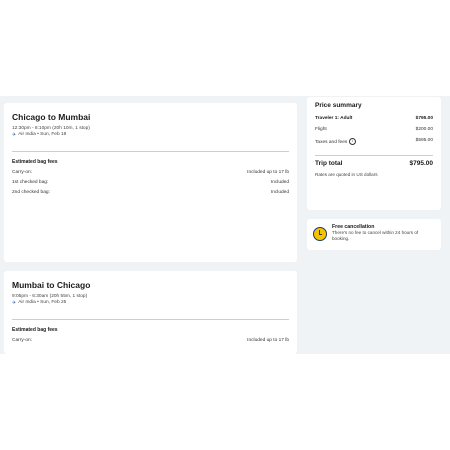 The height and width of the screenshot is (450, 450). Describe the element at coordinates (338, 105) in the screenshot. I see `price-summary-title: Price summary` at that location.